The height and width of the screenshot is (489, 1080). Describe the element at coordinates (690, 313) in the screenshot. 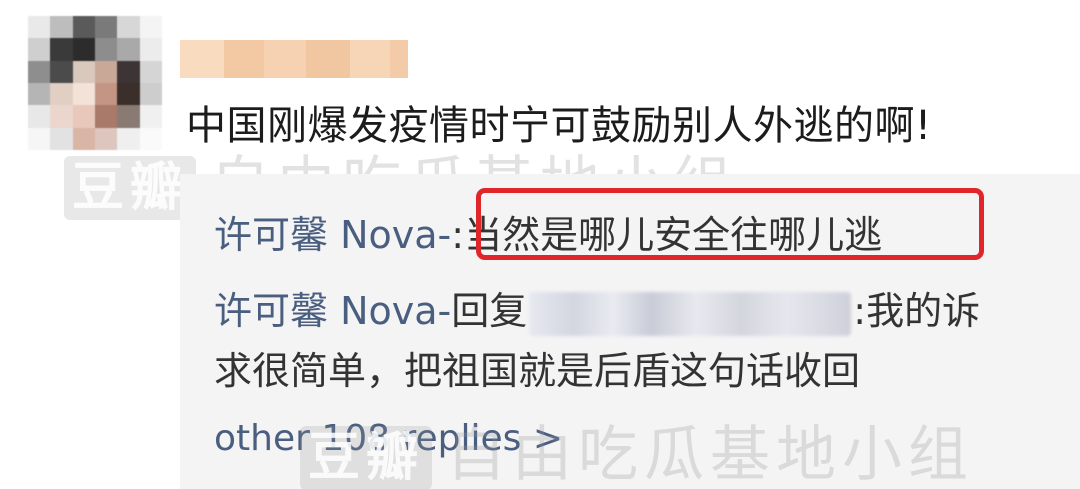

I see `mention-redacted` at that location.